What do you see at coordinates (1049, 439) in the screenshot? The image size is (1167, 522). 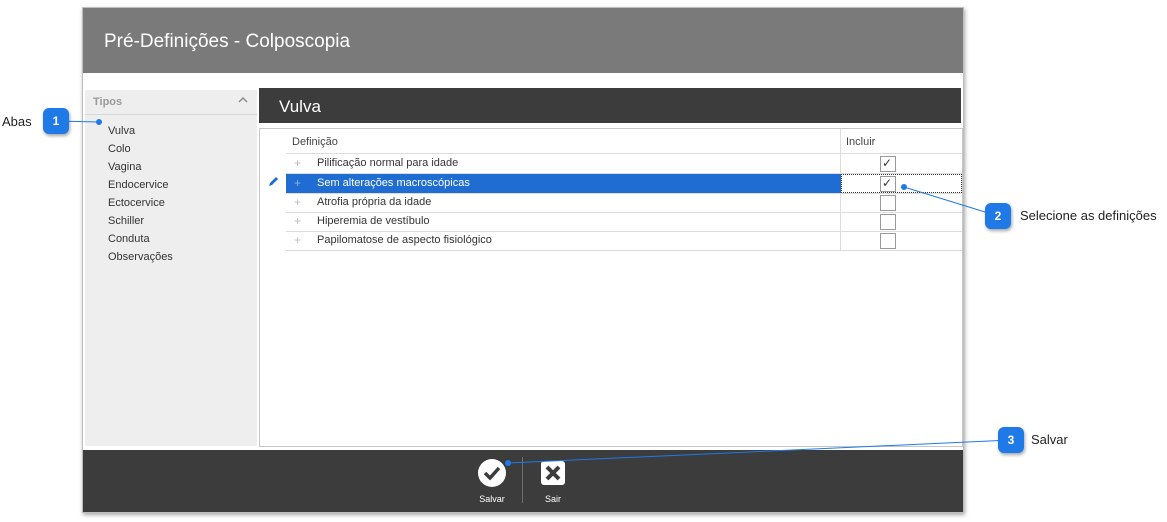 I see `callout-3-label: Salvar` at bounding box center [1049, 439].